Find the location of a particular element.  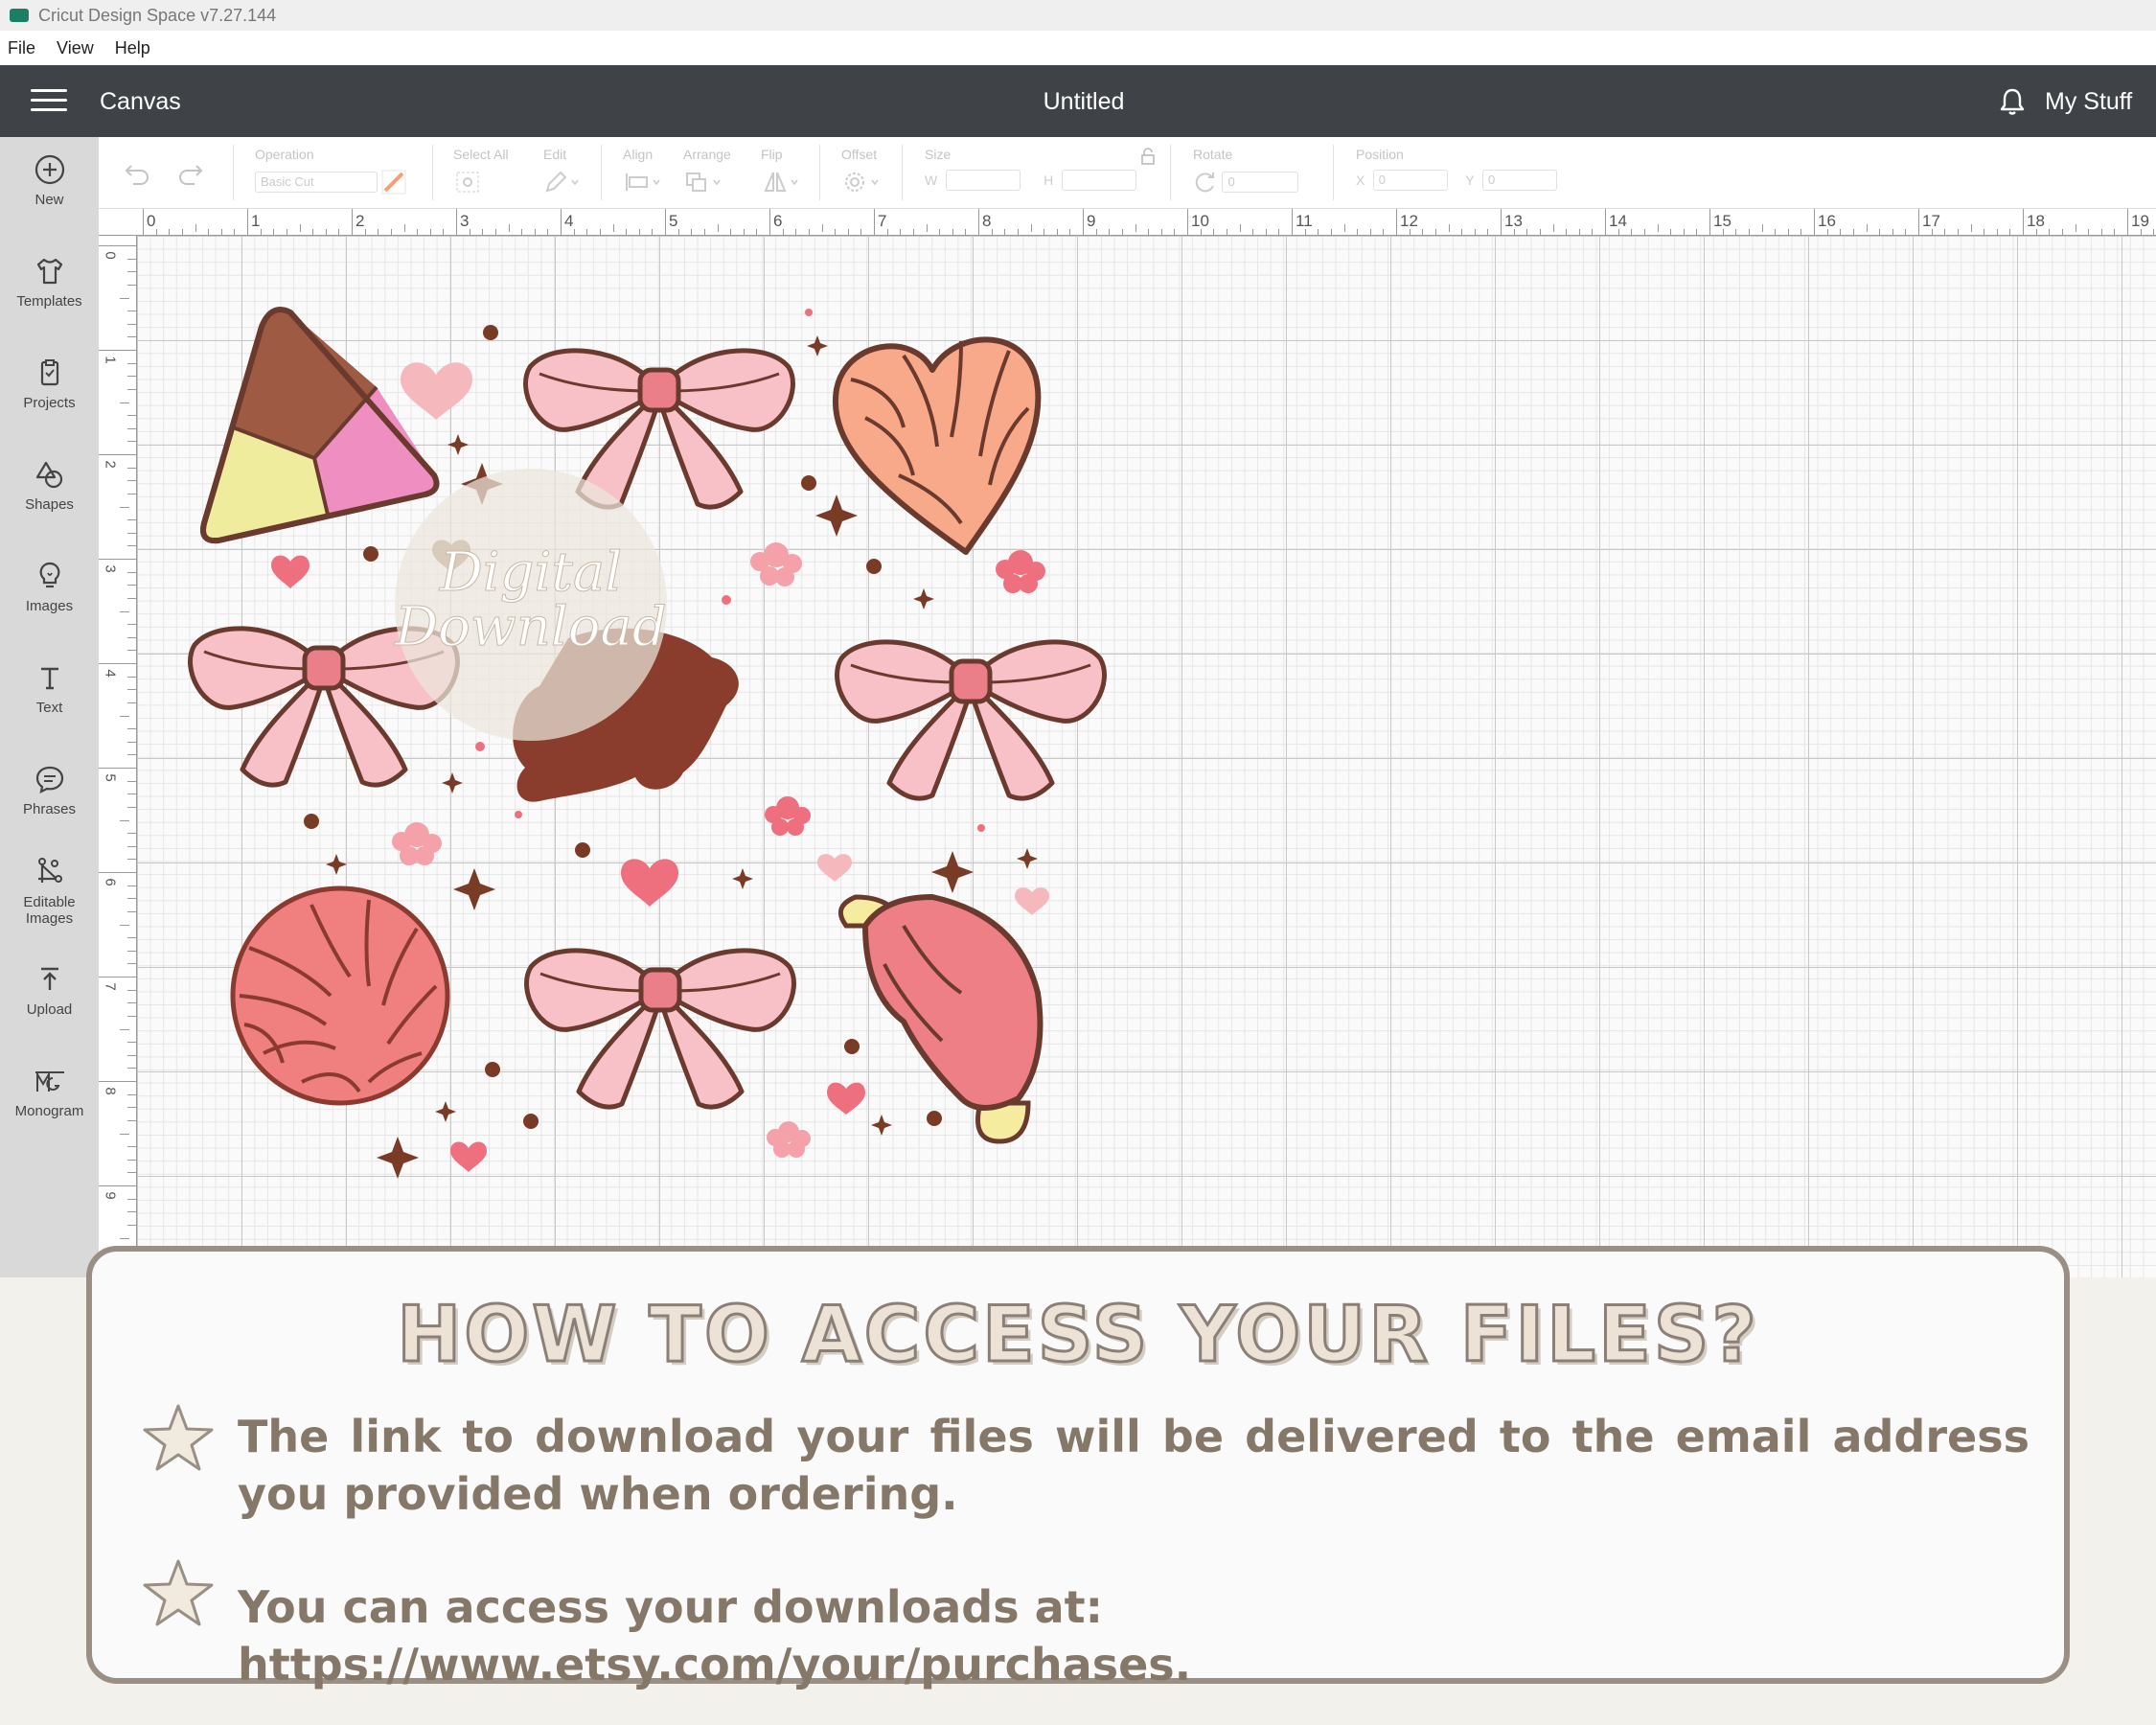

ruler-number: 7 is located at coordinates (882, 221).